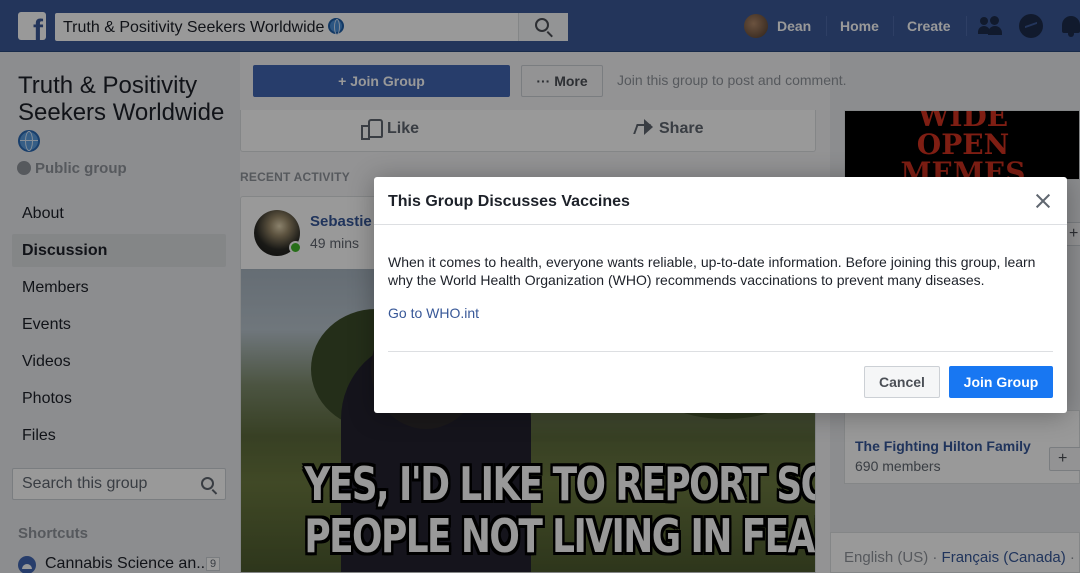 The height and width of the screenshot is (573, 1080). What do you see at coordinates (1001, 382) in the screenshot?
I see `dialog-join-group-button: Join Group` at bounding box center [1001, 382].